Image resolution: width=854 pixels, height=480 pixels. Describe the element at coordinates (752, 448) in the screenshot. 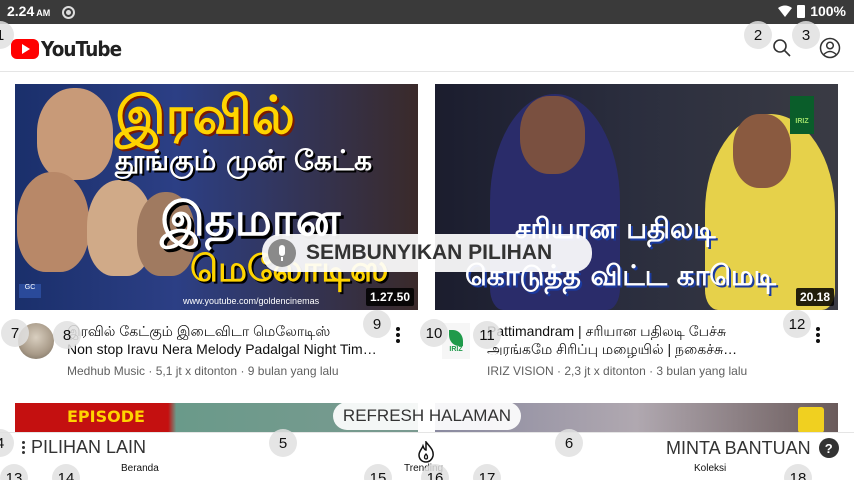

I see `get-help-button: MINTA BANTUAN ?` at that location.